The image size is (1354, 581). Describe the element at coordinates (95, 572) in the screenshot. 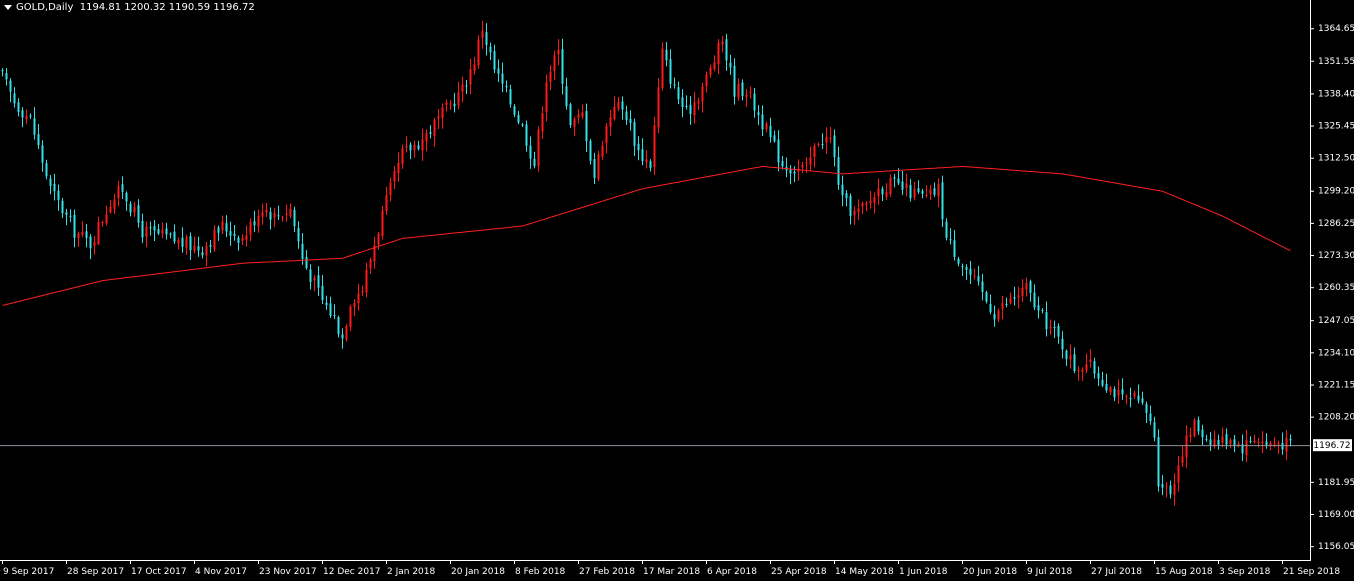

I see `time-tick-label: 28 Sep 2017` at that location.